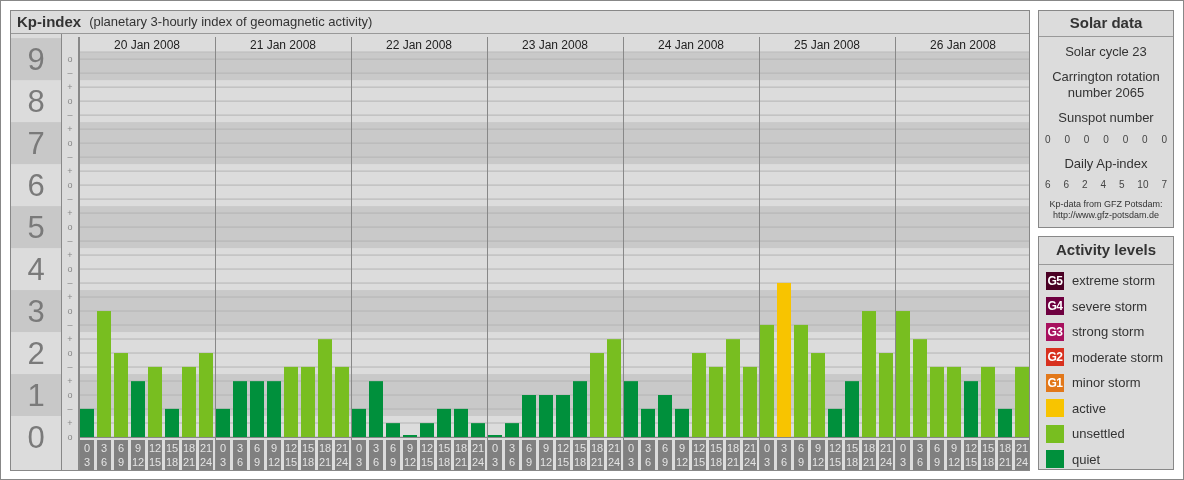 This screenshot has height=480, width=1184. What do you see at coordinates (1055, 281) in the screenshot?
I see `storm-scale-label: G5` at bounding box center [1055, 281].